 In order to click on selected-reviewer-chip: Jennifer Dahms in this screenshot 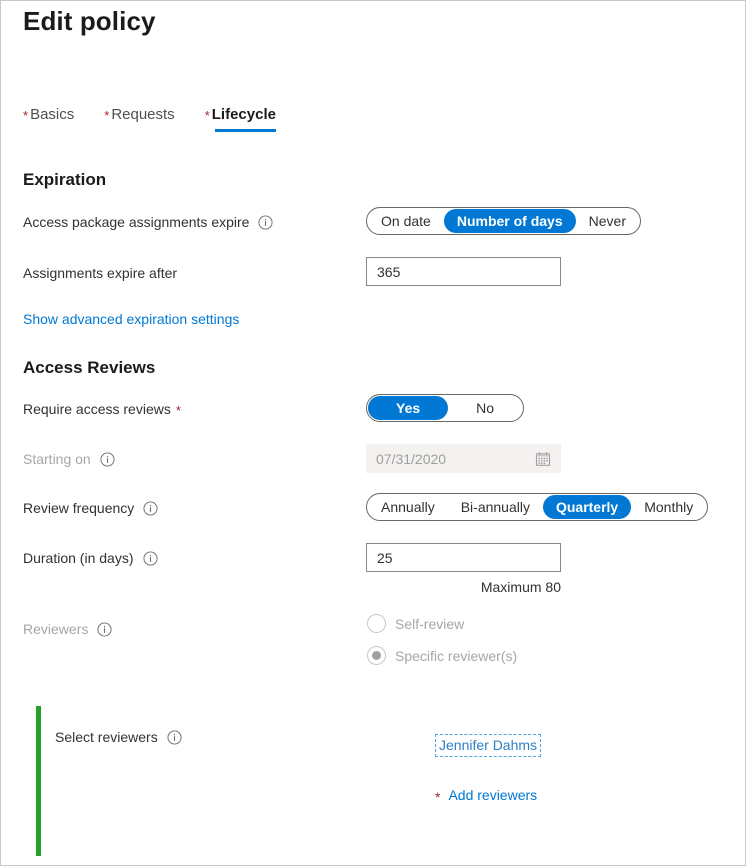, I will do `click(488, 745)`.